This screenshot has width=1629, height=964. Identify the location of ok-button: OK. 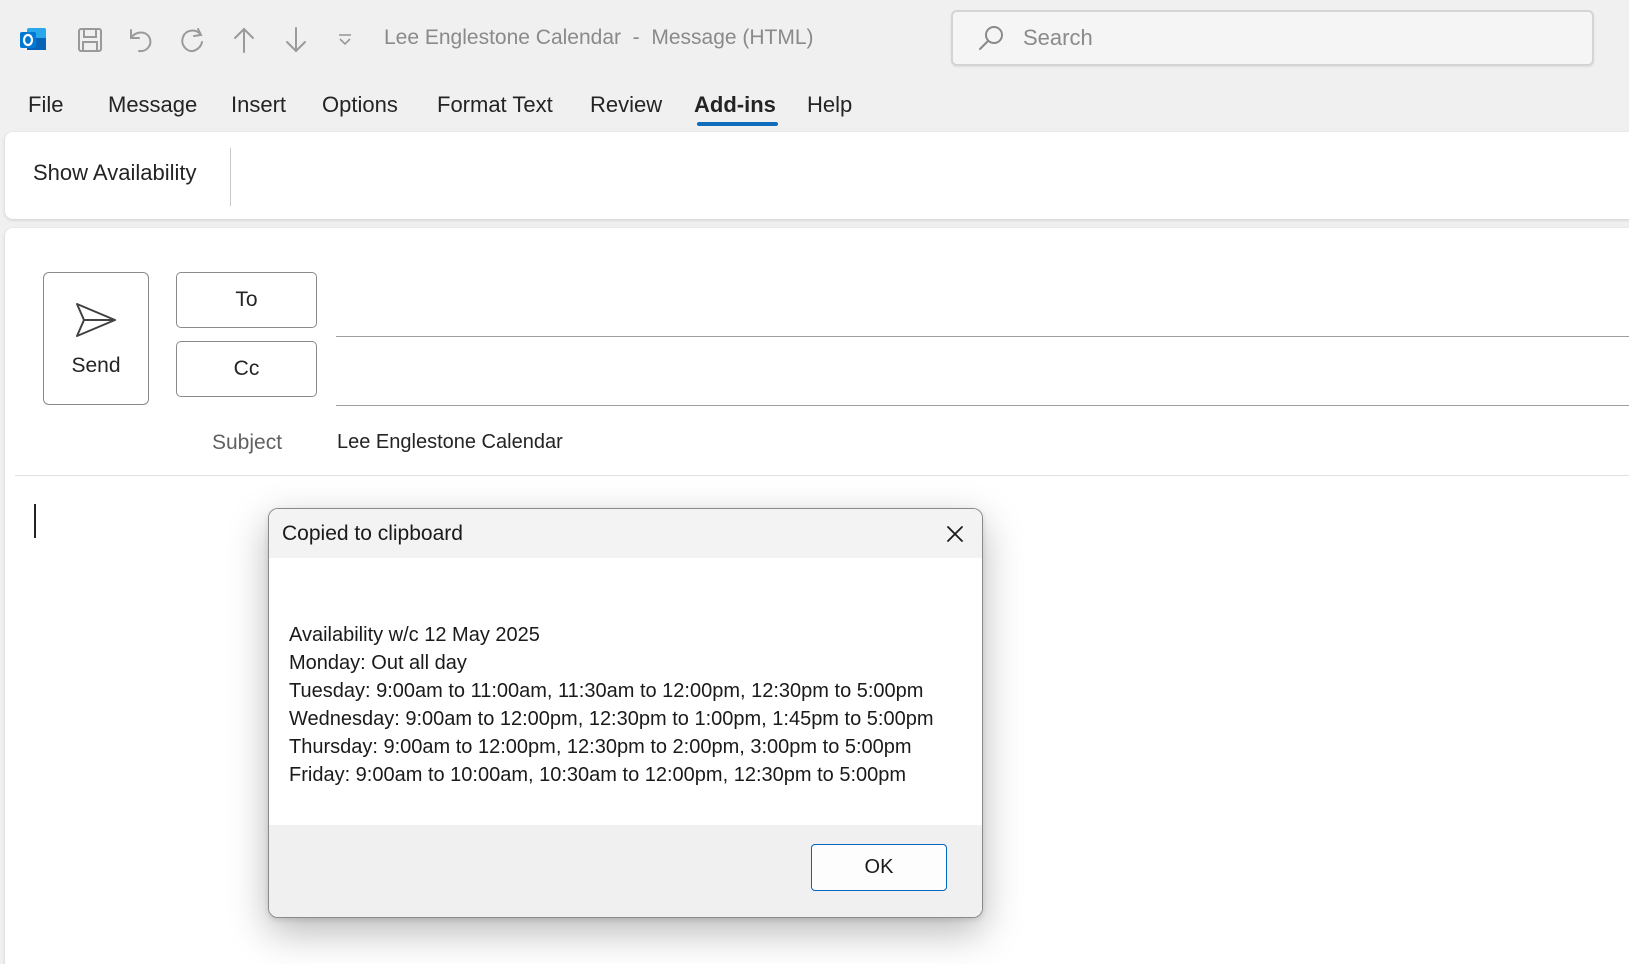
(879, 867).